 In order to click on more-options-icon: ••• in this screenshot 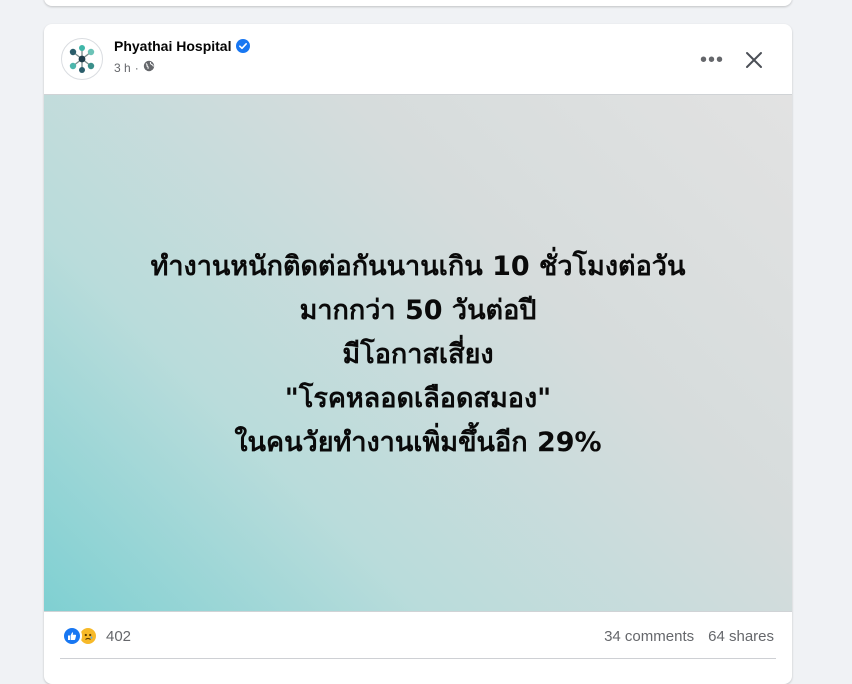, I will do `click(711, 59)`.